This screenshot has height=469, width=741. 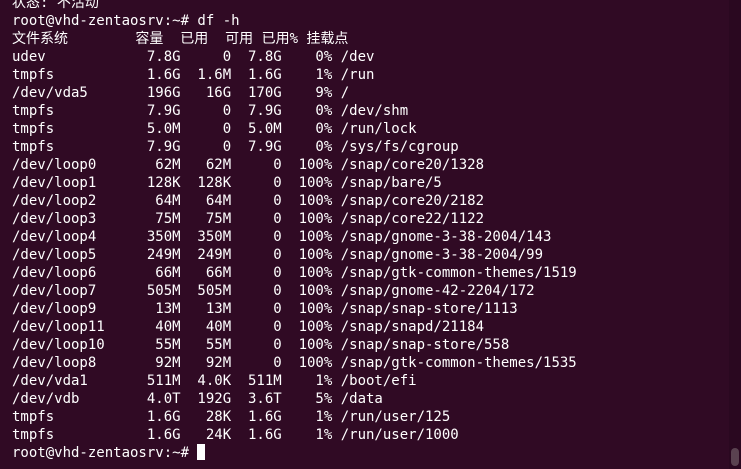 What do you see at coordinates (735, 234) in the screenshot?
I see `scrollbar` at bounding box center [735, 234].